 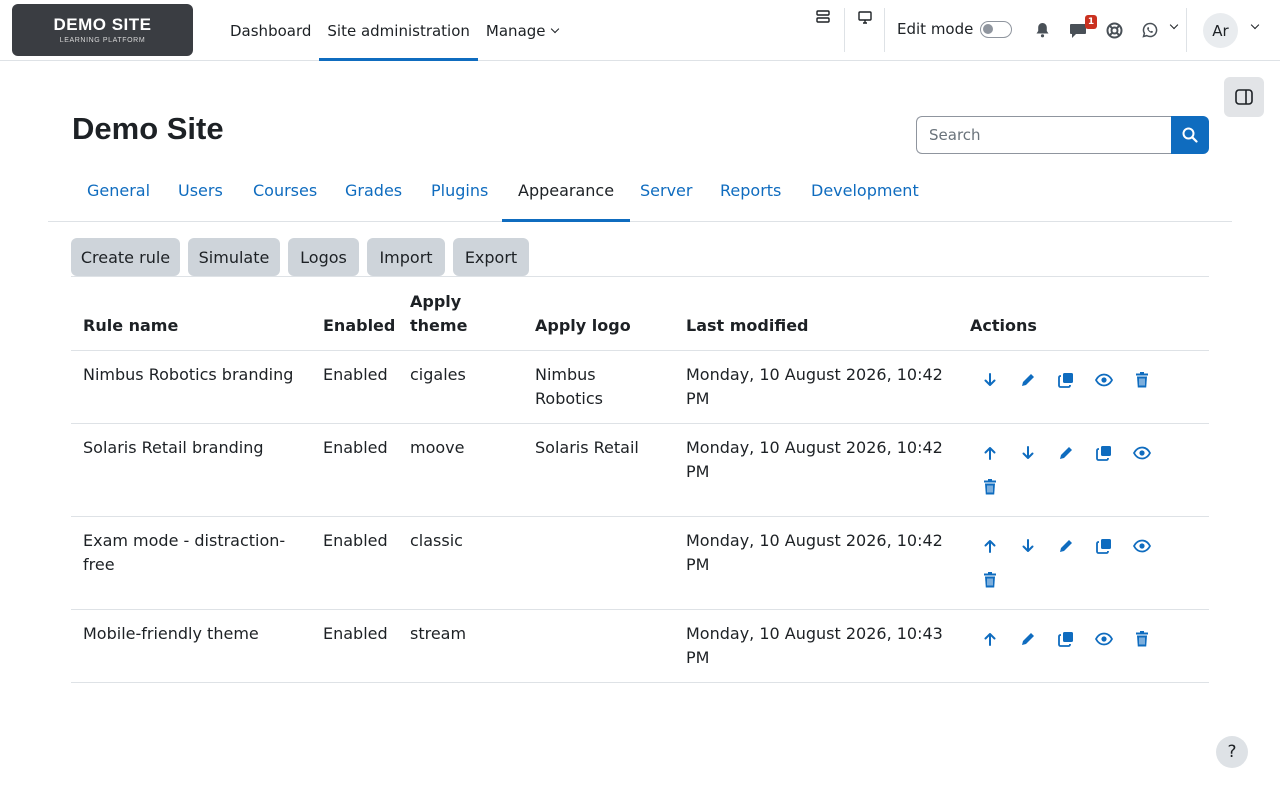 I want to click on rule-name-cell: Exam mode - distraction- free, so click(x=184, y=553).